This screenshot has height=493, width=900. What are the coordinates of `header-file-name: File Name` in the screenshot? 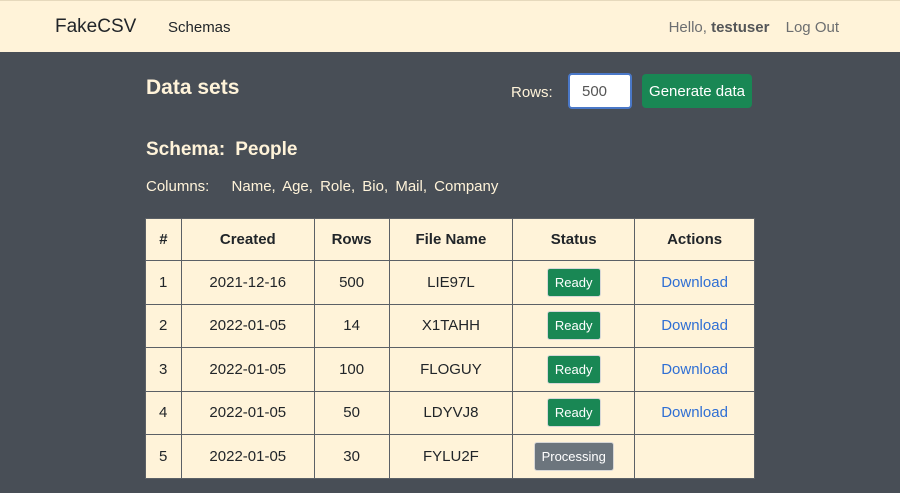 It's located at (451, 239).